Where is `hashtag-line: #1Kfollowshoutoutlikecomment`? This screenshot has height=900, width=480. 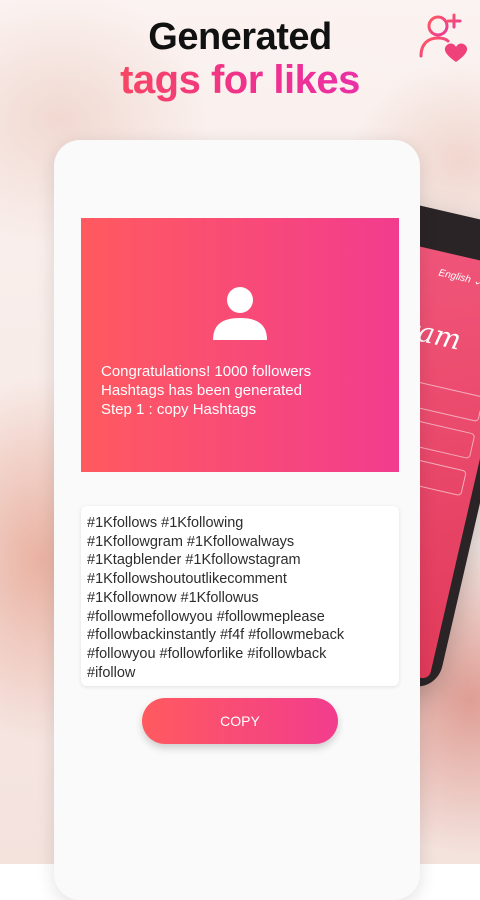
hashtag-line: #1Kfollowshoutoutlikecomment is located at coordinates (187, 579).